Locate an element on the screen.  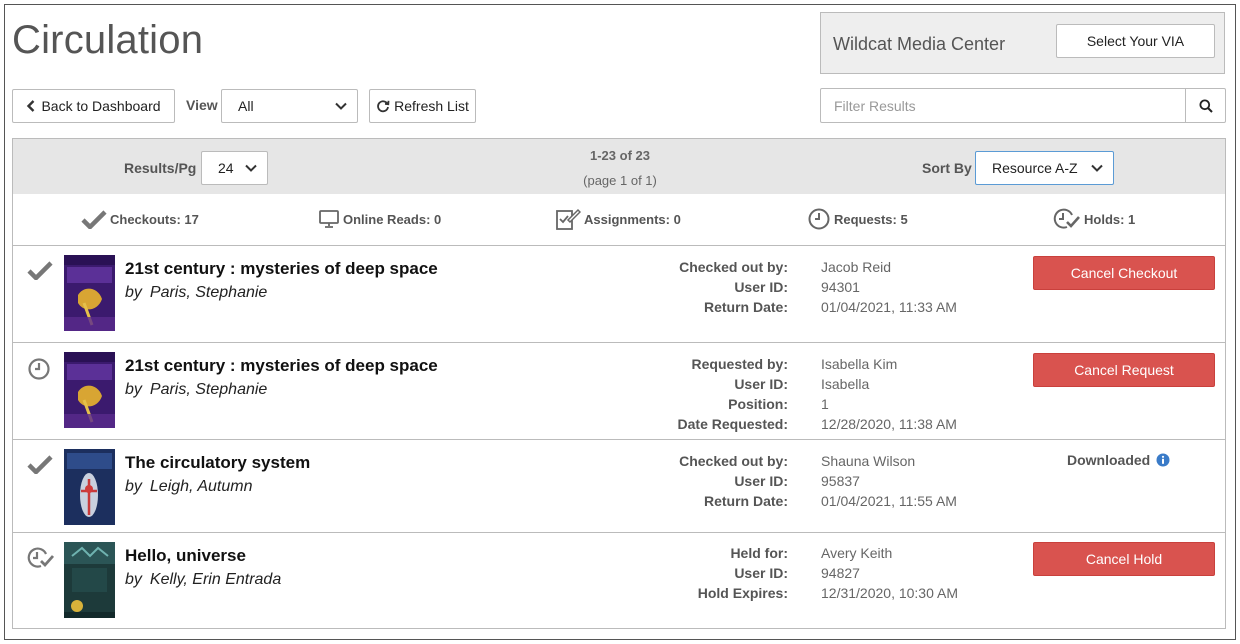
field-value: 01/04/2021, 11:33 AM is located at coordinates (889, 307).